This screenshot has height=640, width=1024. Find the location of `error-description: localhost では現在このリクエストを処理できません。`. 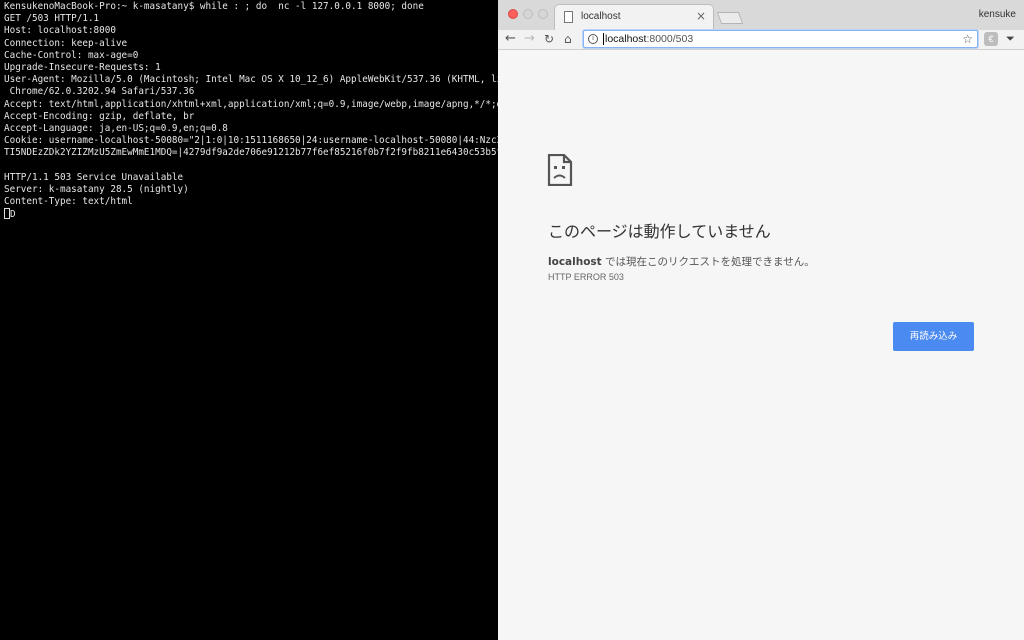

error-description: localhost では現在このリクエストを処理できません。 is located at coordinates (681, 261).